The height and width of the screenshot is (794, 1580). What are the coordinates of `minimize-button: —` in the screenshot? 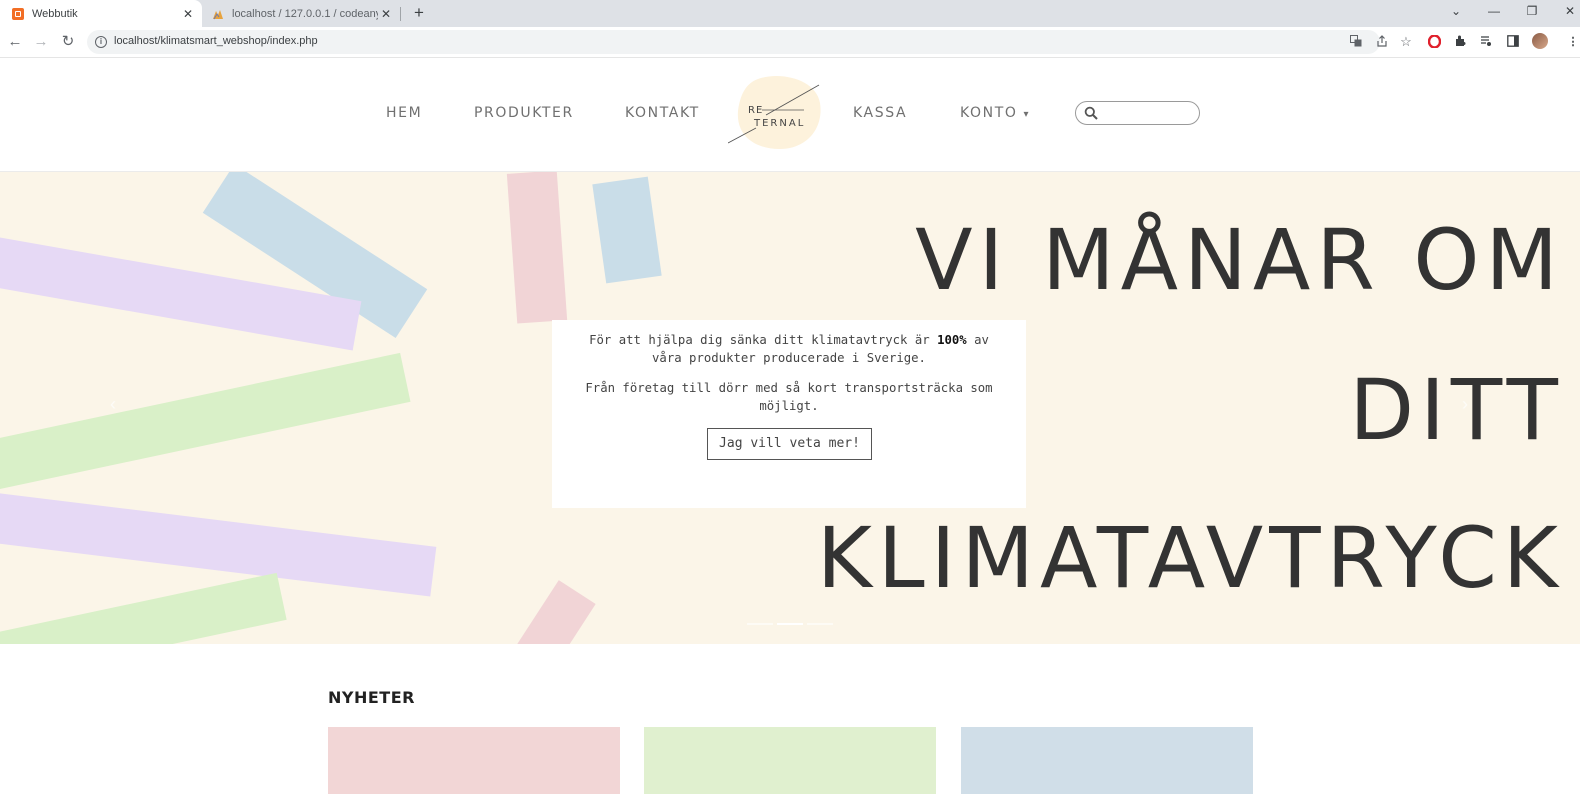 It's located at (1494, 11).